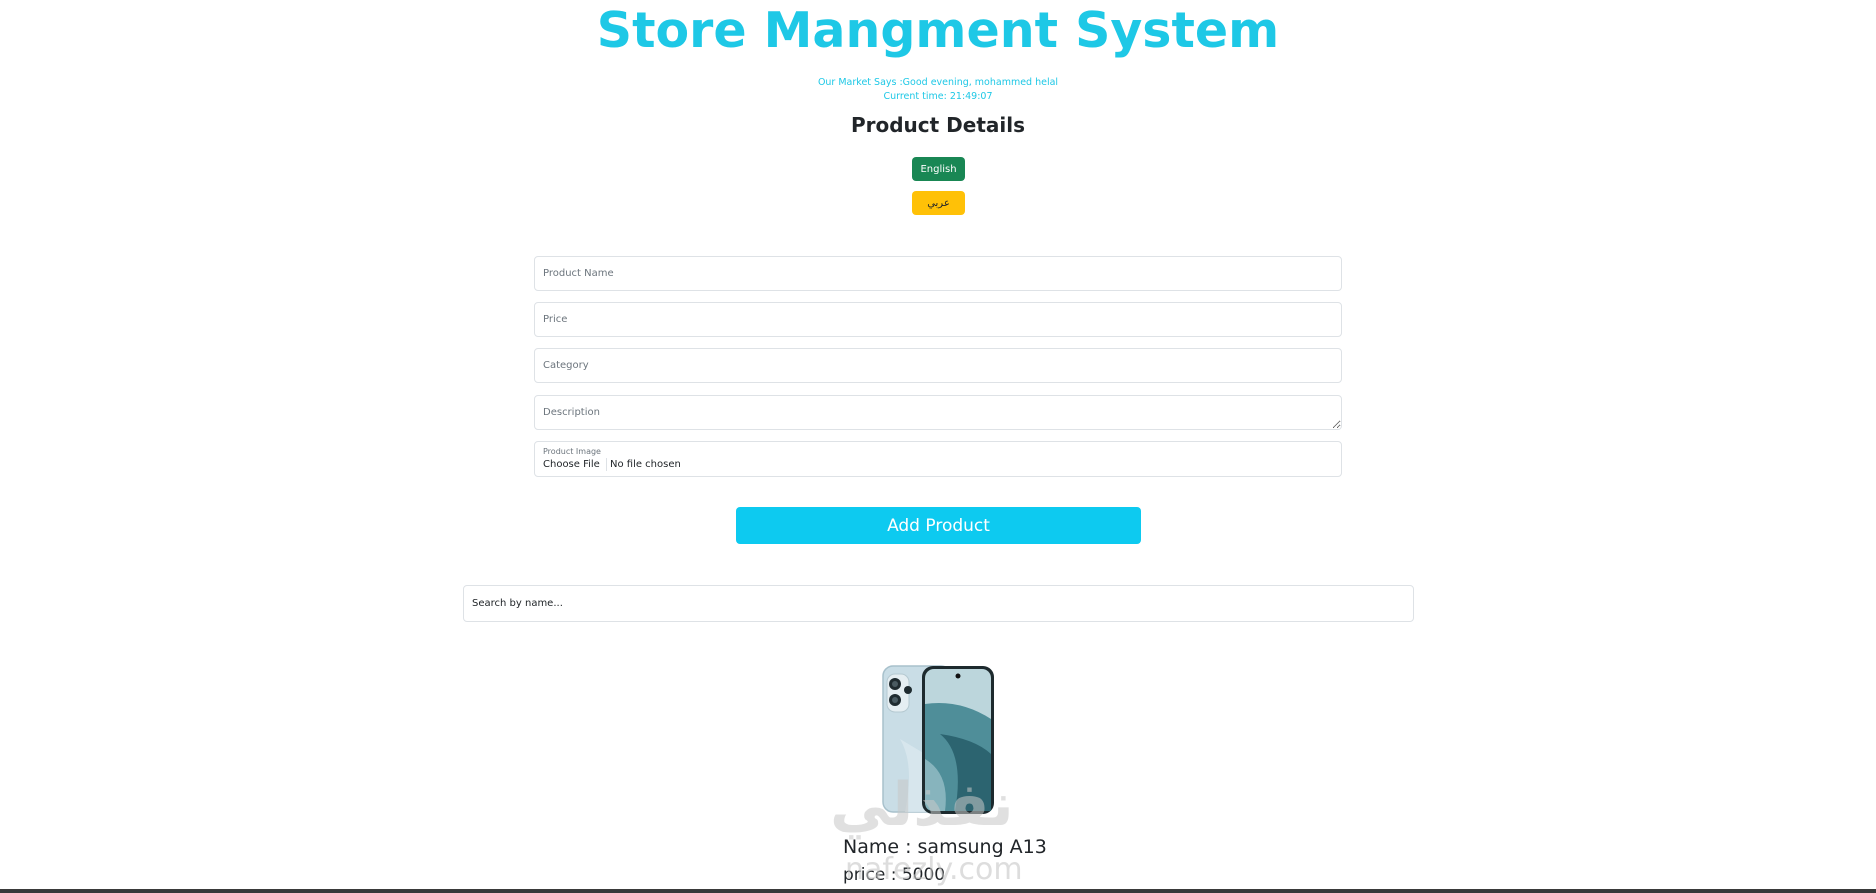 The image size is (1876, 893). Describe the element at coordinates (938, 319) in the screenshot. I see `price-input` at that location.